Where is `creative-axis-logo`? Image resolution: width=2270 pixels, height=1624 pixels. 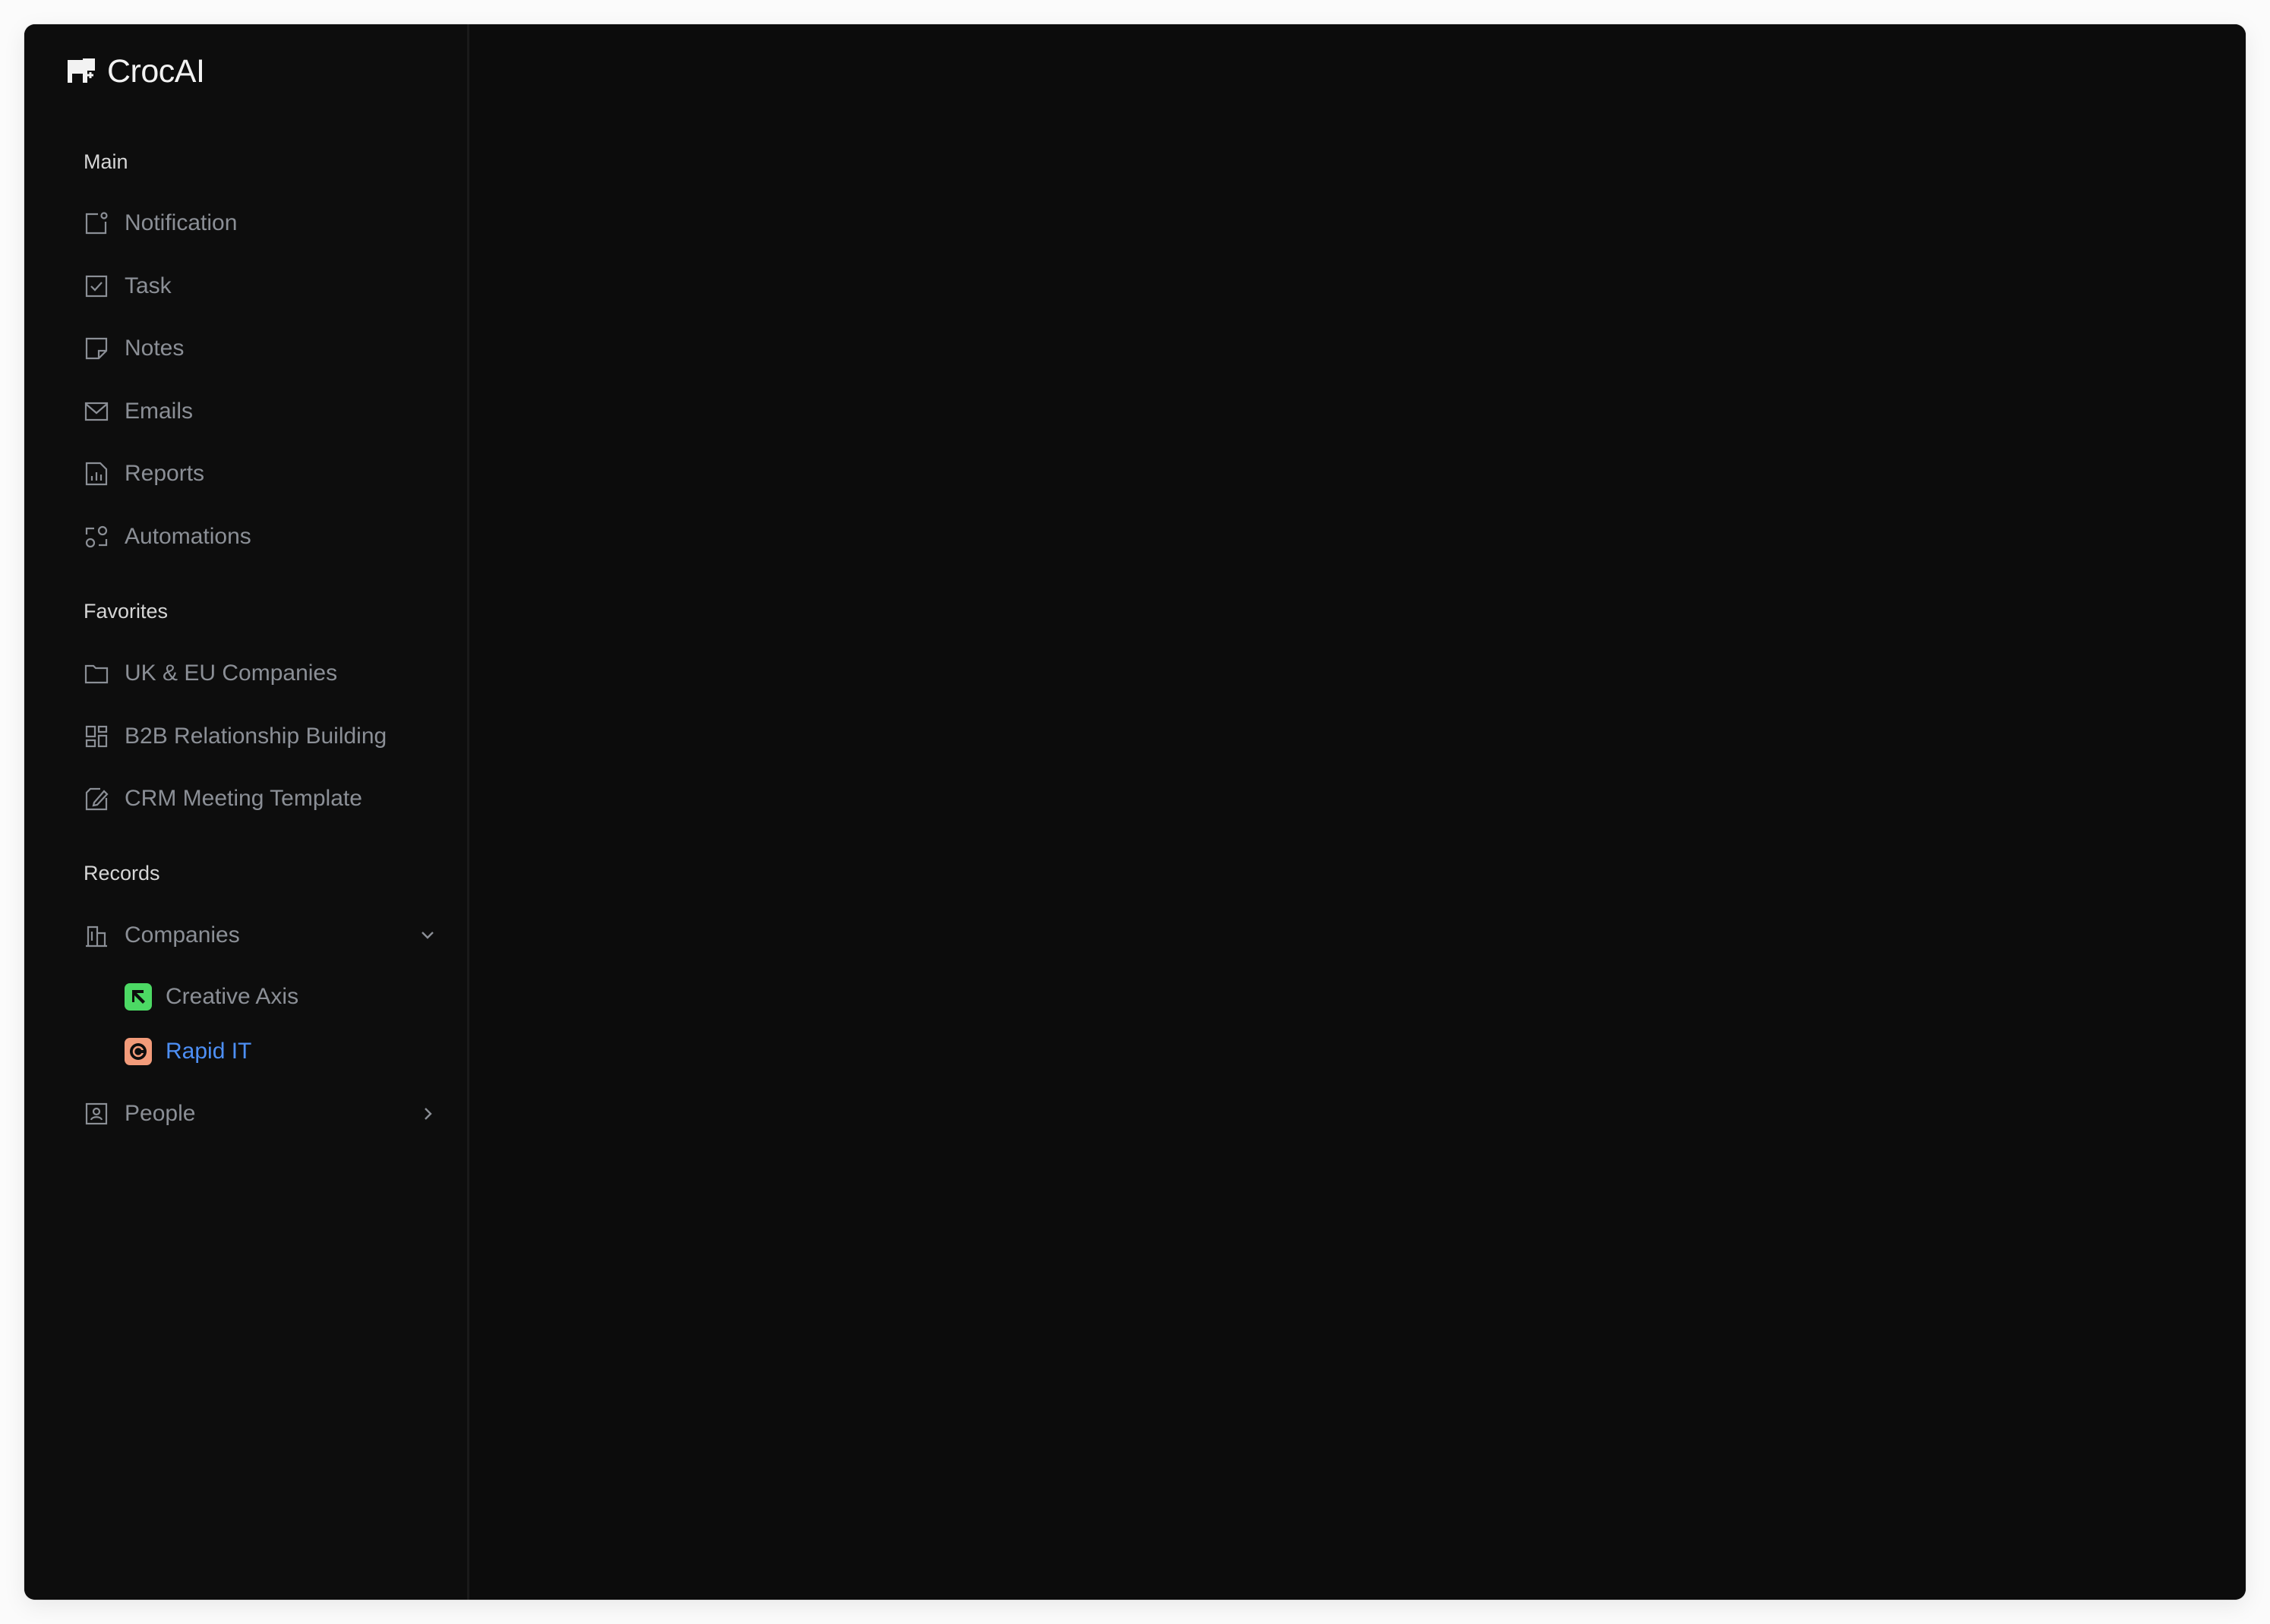
creative-axis-logo is located at coordinates (138, 997).